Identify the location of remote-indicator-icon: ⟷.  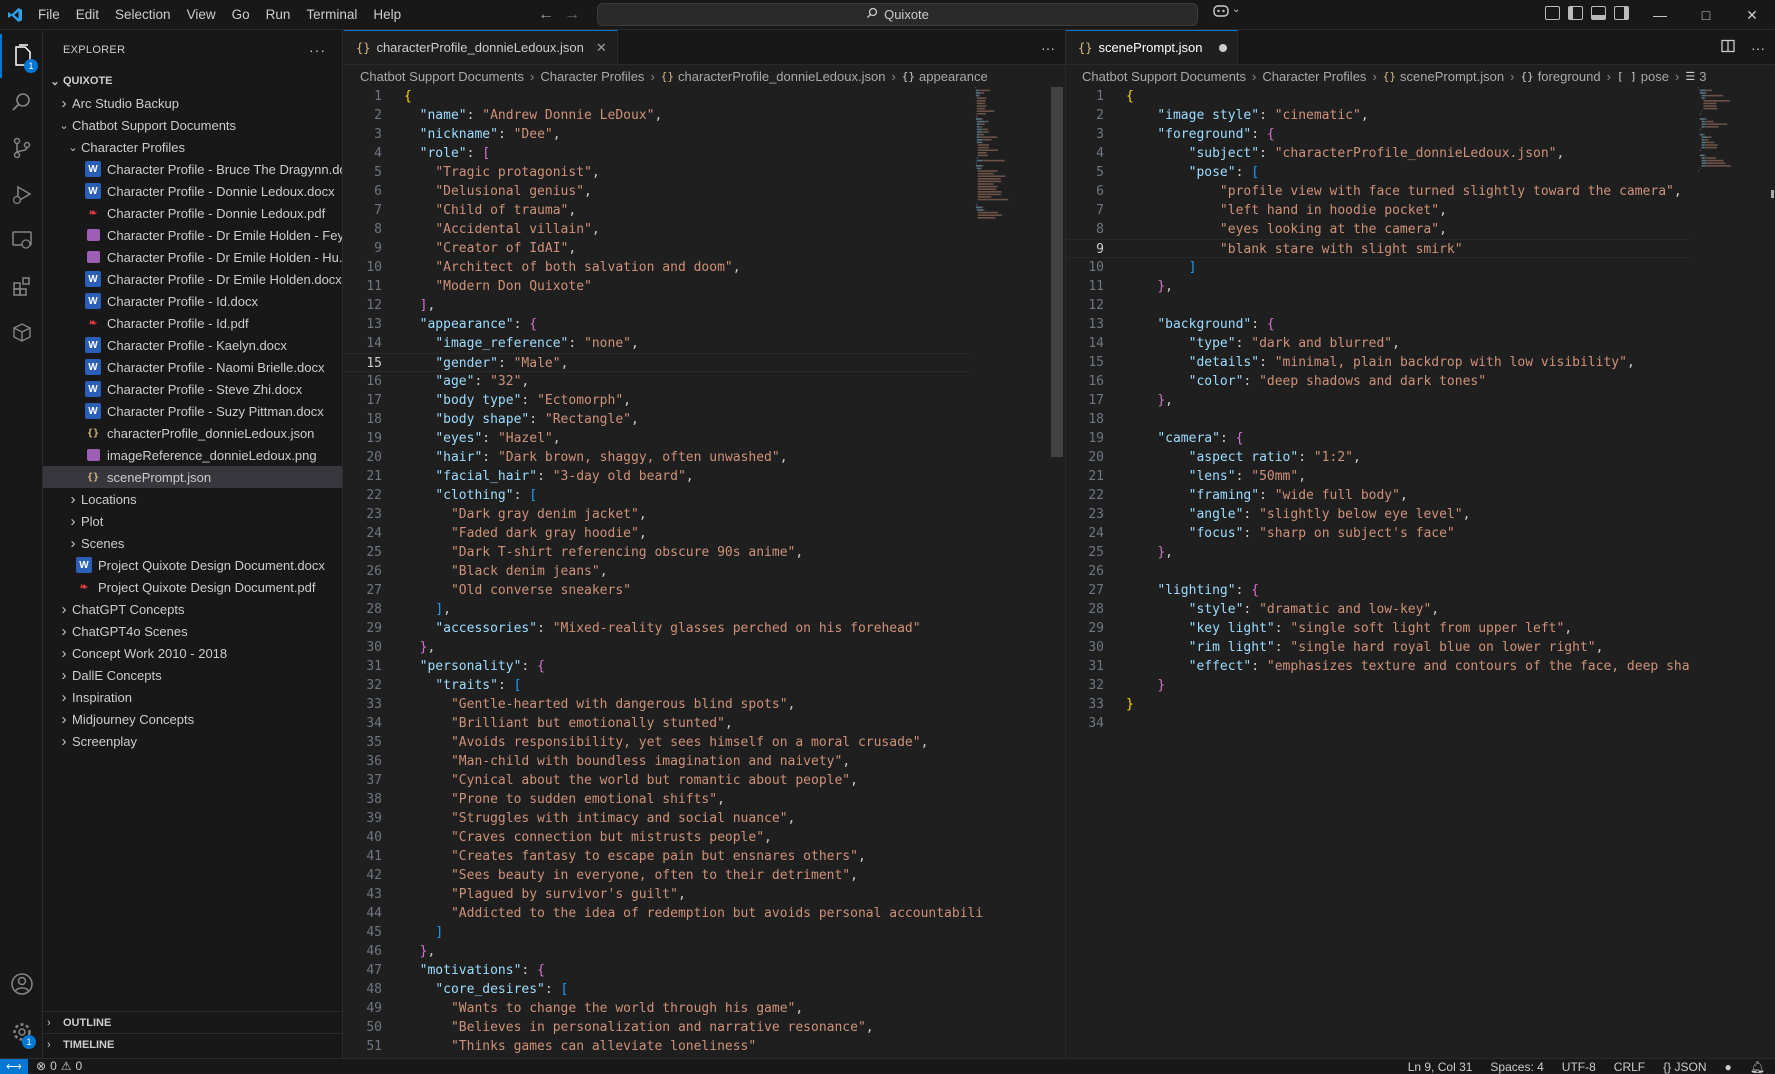
(14, 1066).